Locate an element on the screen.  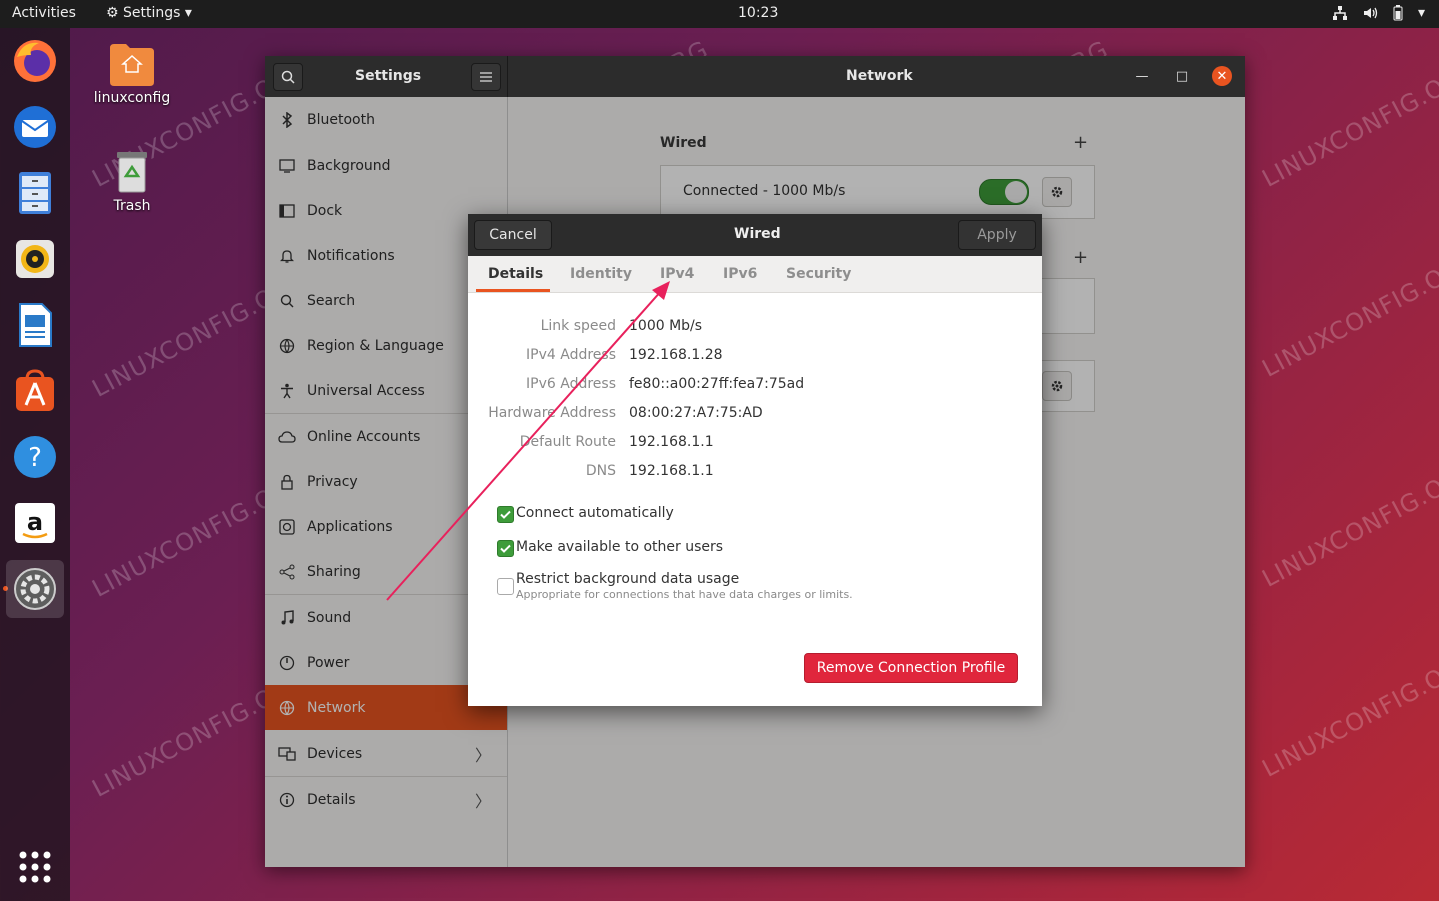
dialog-tabs: Details Identity IPv4 IPv6 Security is located at coordinates (755, 274).